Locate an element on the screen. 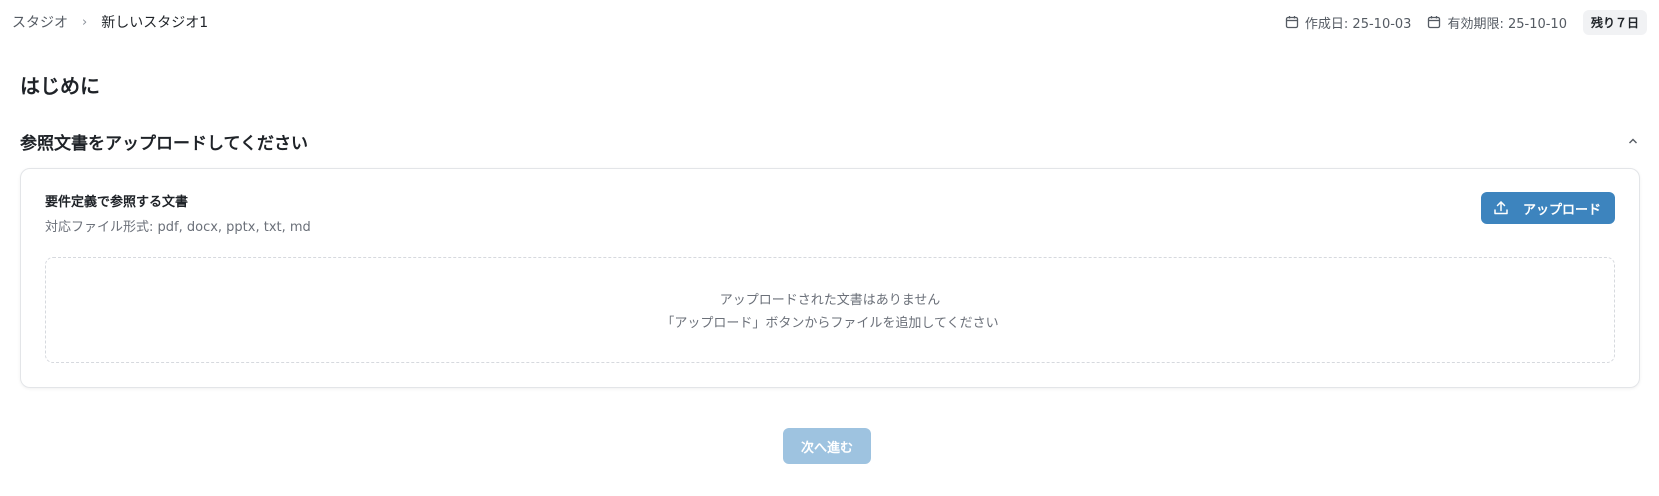 This screenshot has width=1659, height=496. upload-button-label: アップロード is located at coordinates (1561, 210).